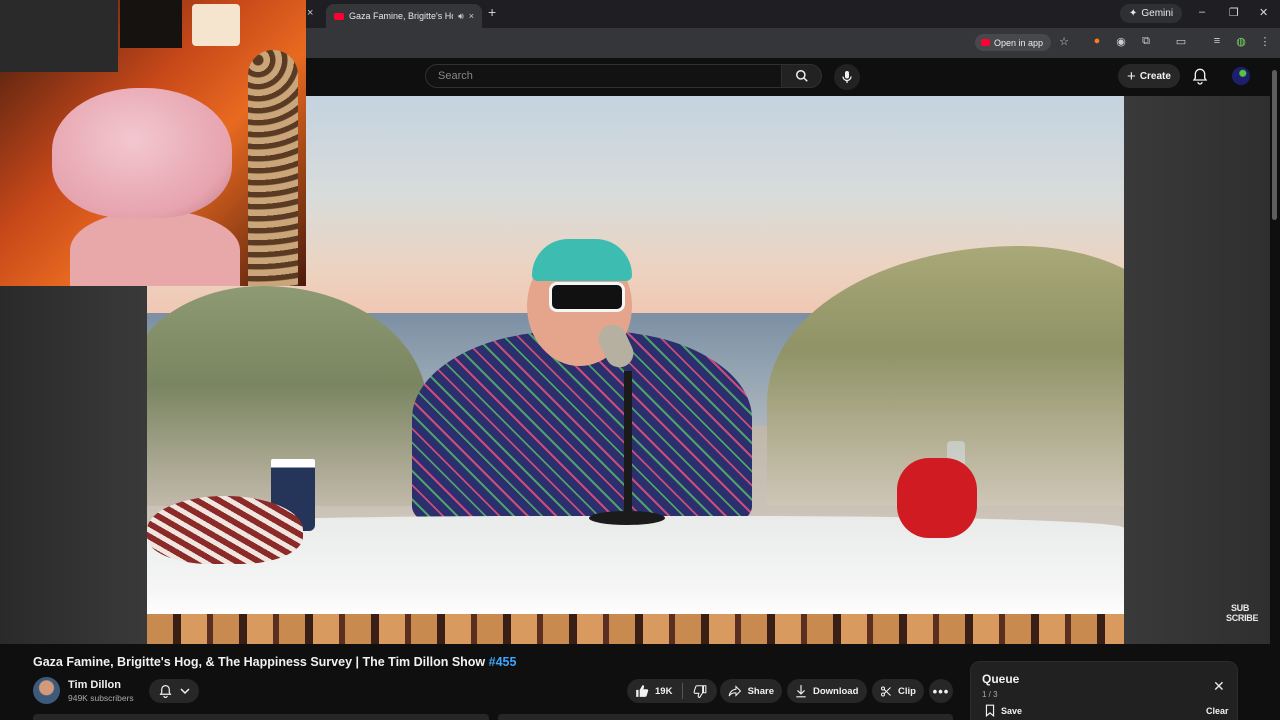 The height and width of the screenshot is (720, 1280). What do you see at coordinates (1155, 76) in the screenshot?
I see `create-label: Create` at bounding box center [1155, 76].